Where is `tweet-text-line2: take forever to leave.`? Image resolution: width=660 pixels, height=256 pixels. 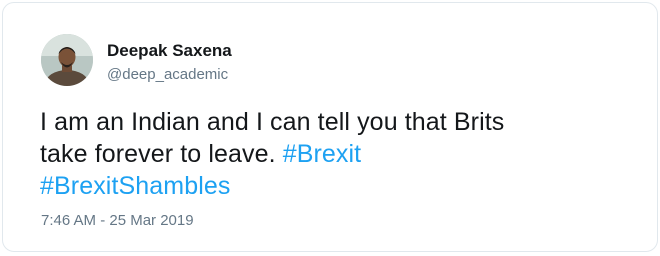
tweet-text-line2: take forever to leave. is located at coordinates (158, 154).